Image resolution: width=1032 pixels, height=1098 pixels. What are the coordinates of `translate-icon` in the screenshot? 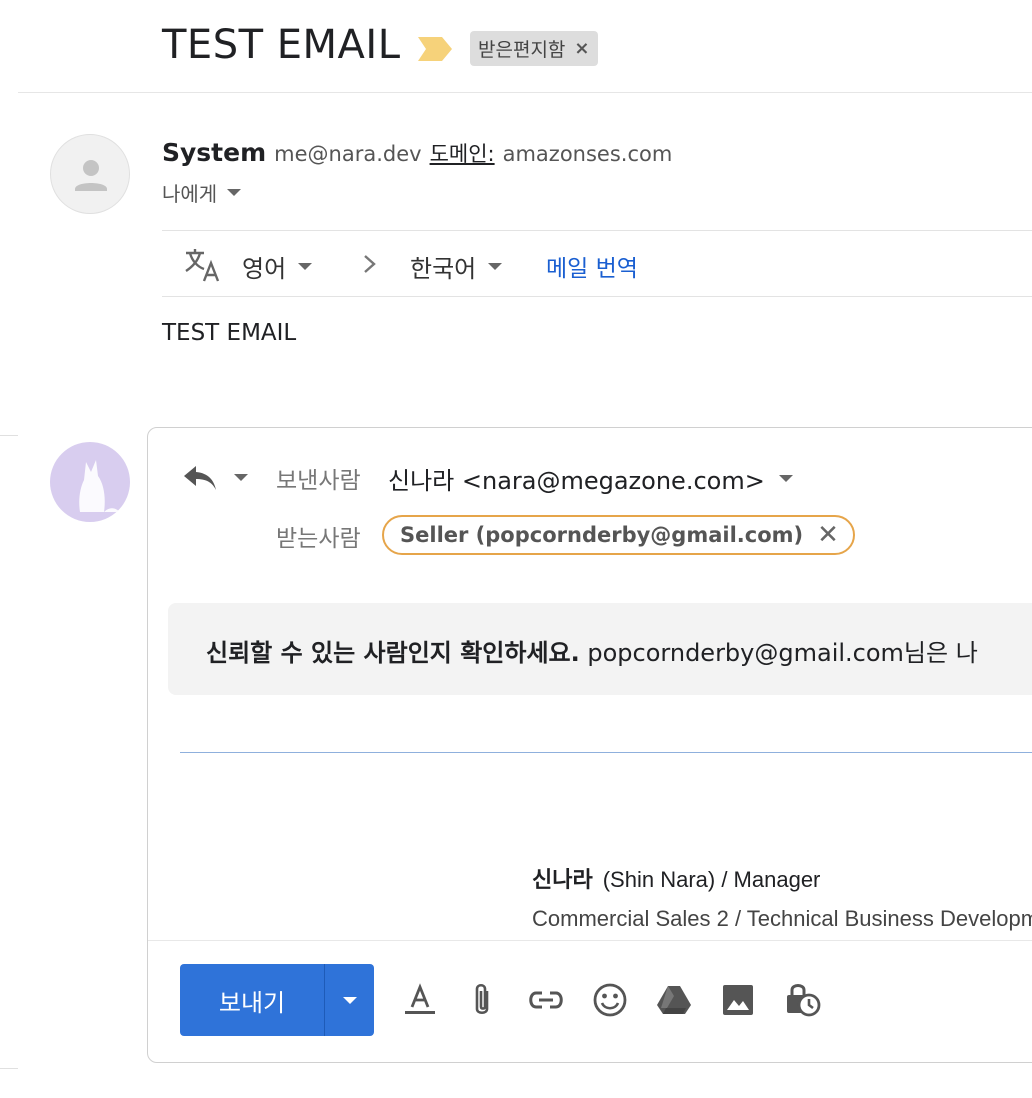 It's located at (202, 265).